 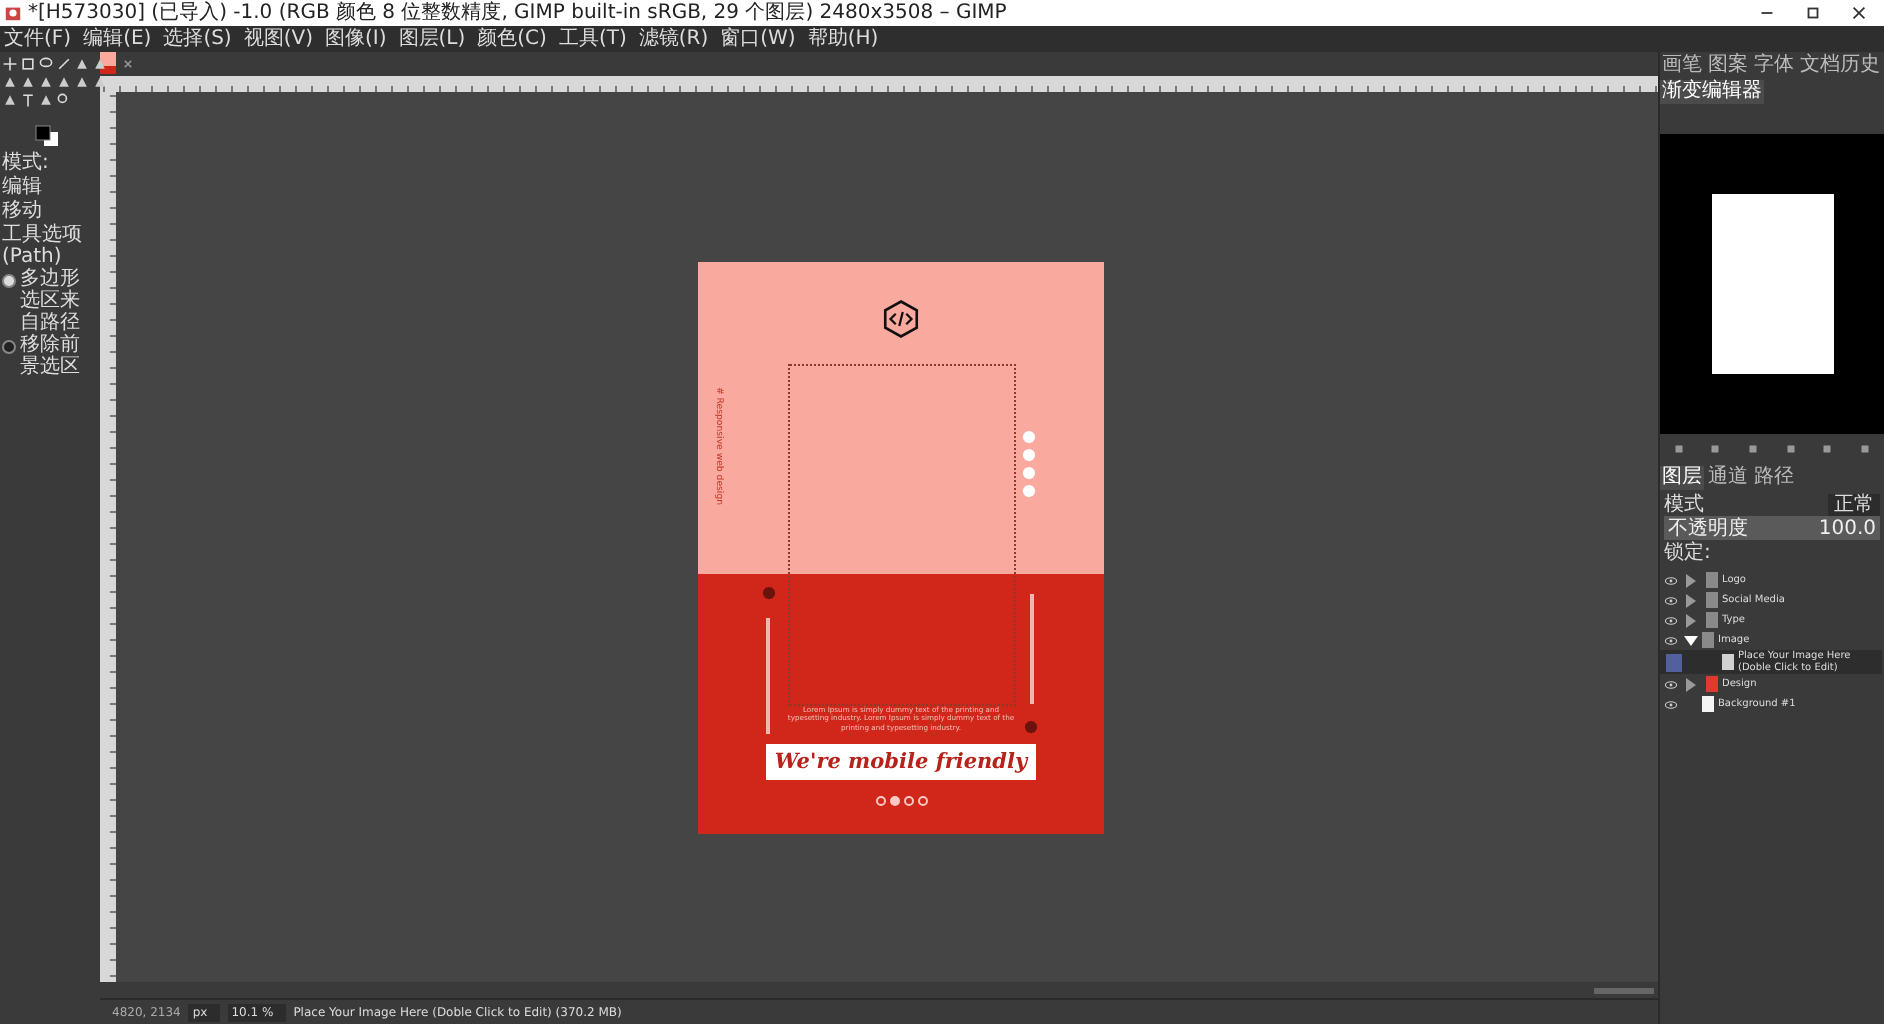 What do you see at coordinates (38, 39) in the screenshot?
I see `menu-item: 文件(F)` at bounding box center [38, 39].